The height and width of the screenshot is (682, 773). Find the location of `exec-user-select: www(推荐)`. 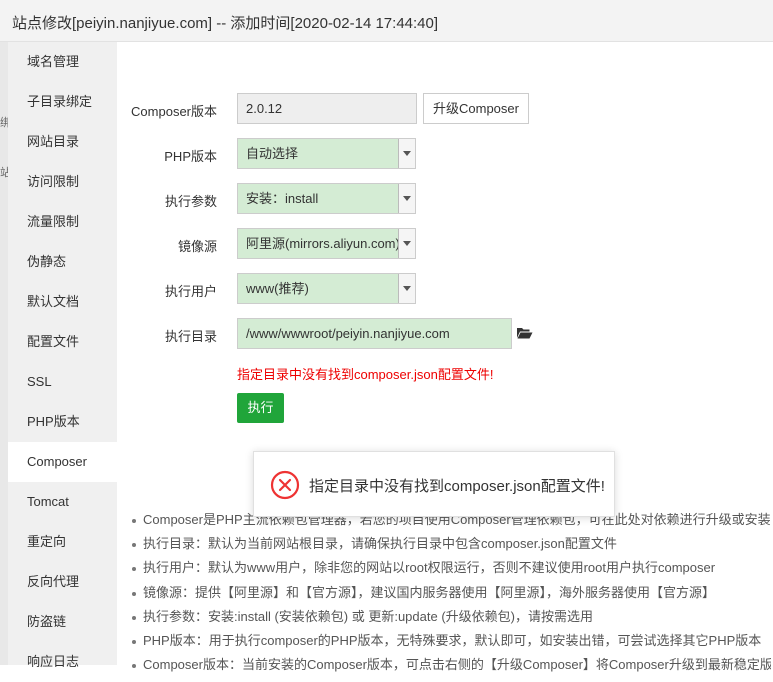

exec-user-select: www(推荐) is located at coordinates (326, 288).